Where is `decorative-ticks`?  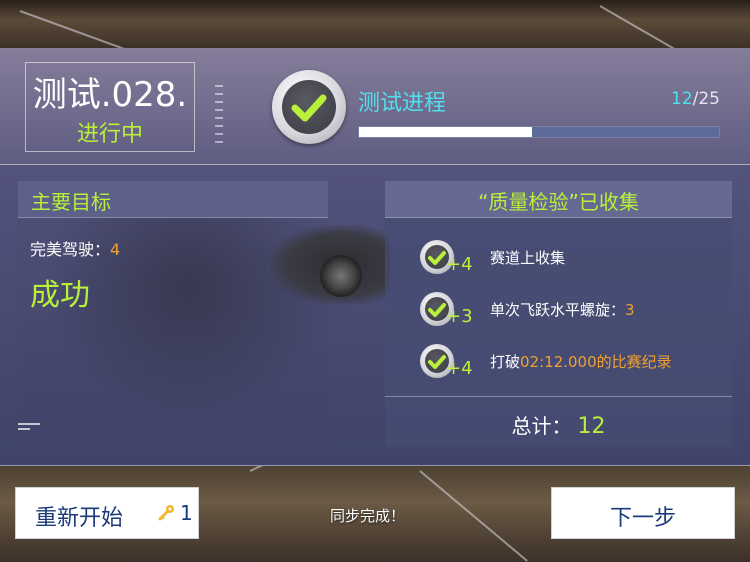
decorative-ticks is located at coordinates (219, 120).